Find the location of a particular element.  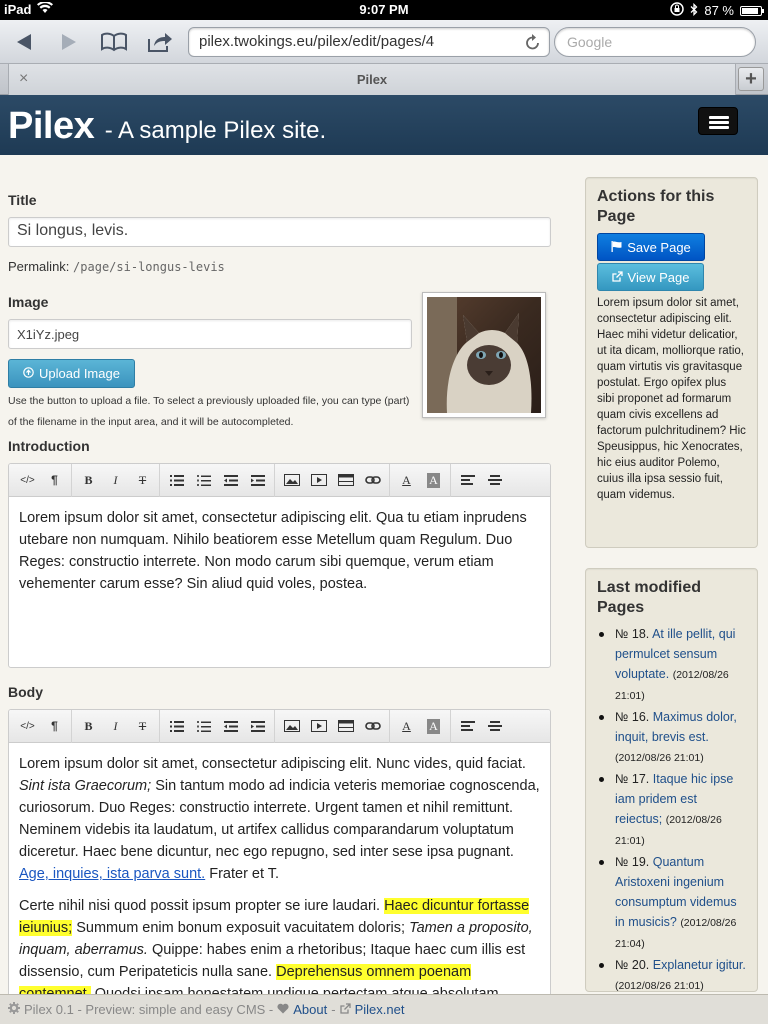

status-bar: iPad 9:07 PM 87 % is located at coordinates (384, 10).